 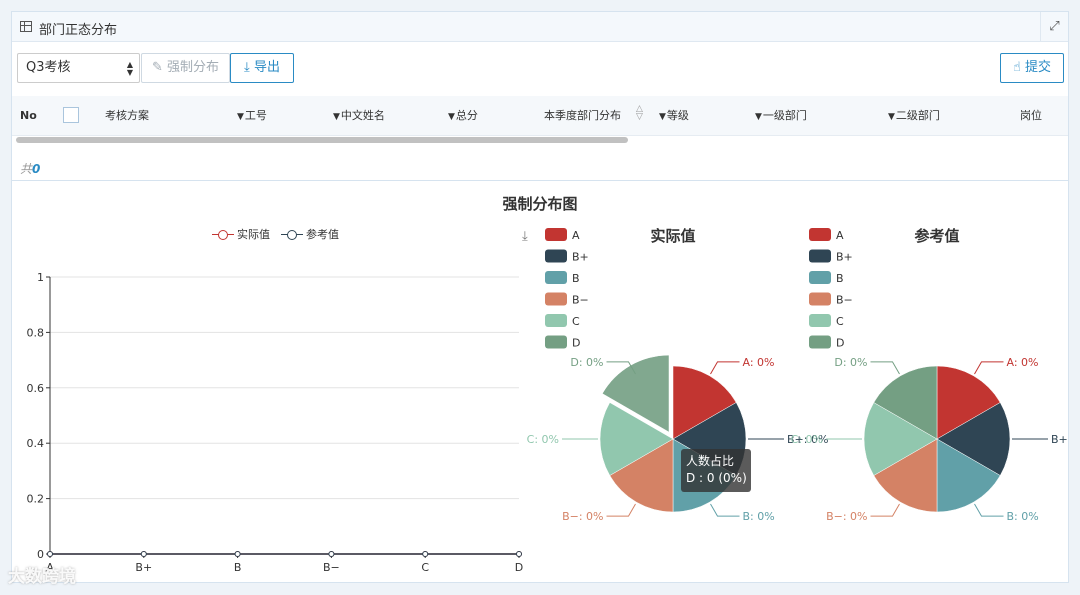 I want to click on y-tick-label: 0.8, so click(x=36, y=332).